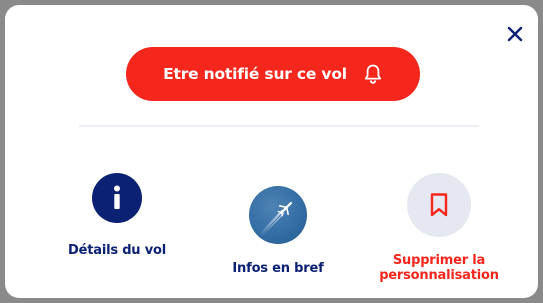 The height and width of the screenshot is (303, 543). I want to click on flight-details-label: Détails du vol, so click(117, 250).